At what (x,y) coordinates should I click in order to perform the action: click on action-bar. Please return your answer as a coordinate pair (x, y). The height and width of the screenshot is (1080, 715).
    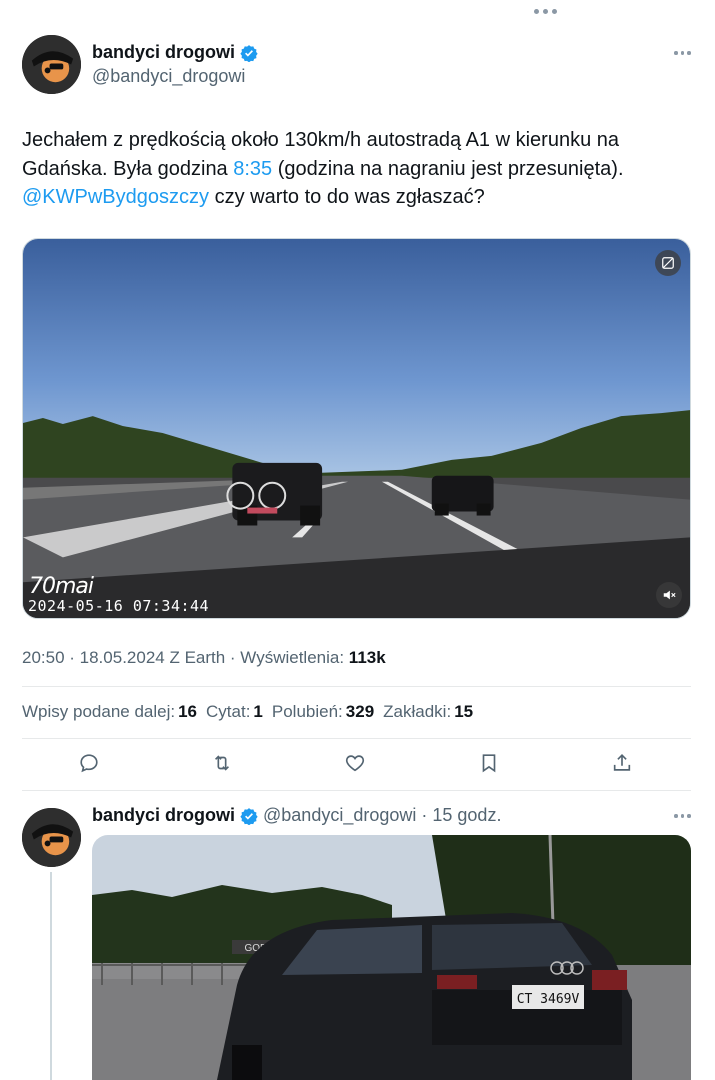
    Looking at the image, I should click on (357, 765).